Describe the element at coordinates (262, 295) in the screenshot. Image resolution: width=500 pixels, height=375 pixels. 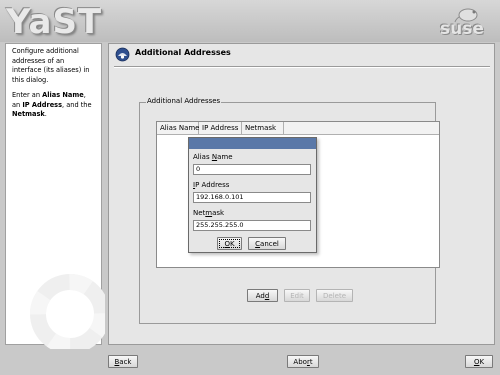
I see `add-button: Add` at that location.